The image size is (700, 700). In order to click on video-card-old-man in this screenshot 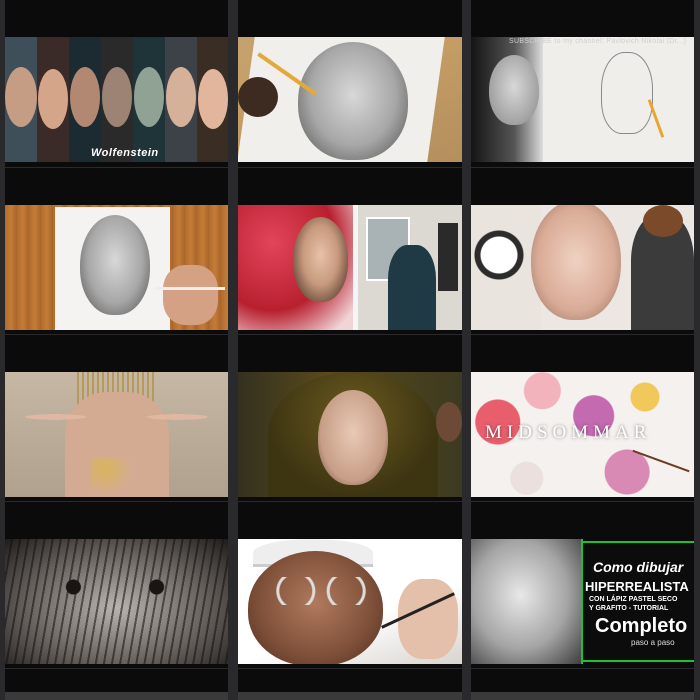, I will do `click(350, 585)`.